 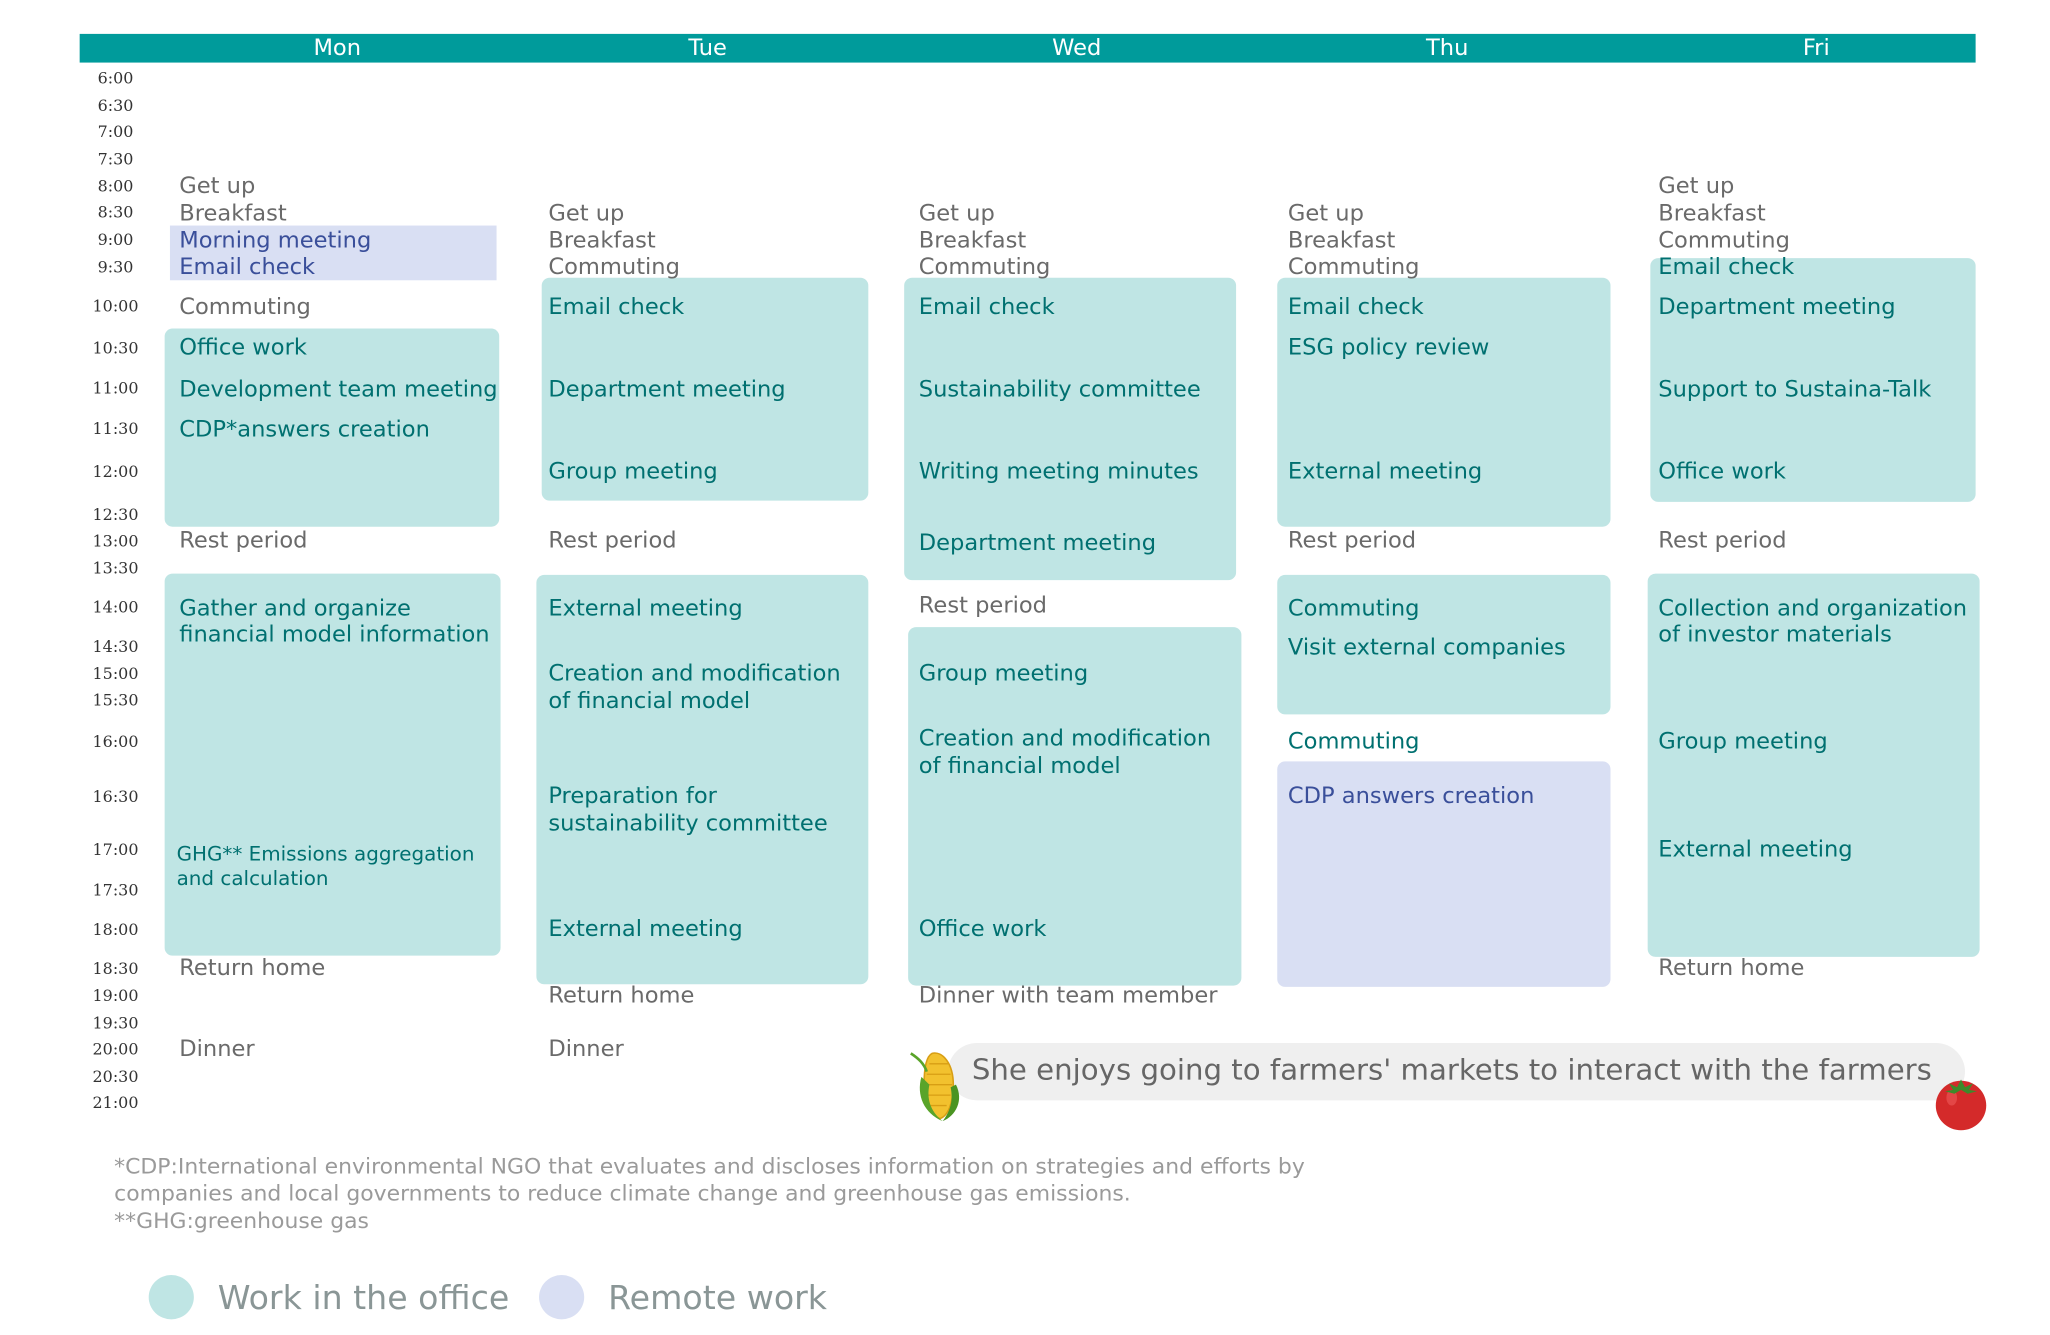 I want to click on event-morning-meeting: Morning meeting, so click(x=275, y=241).